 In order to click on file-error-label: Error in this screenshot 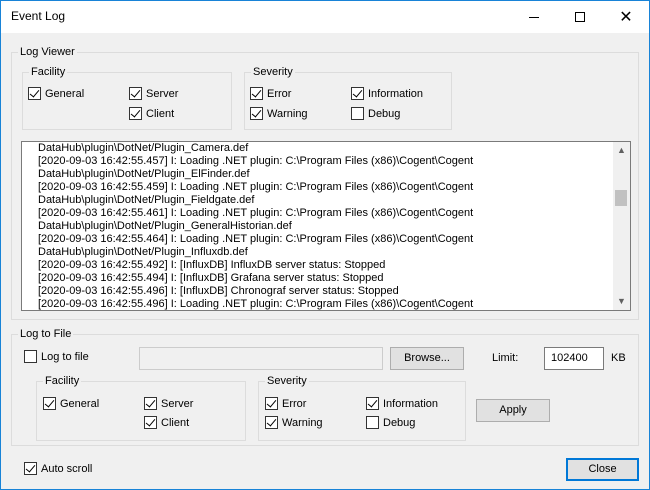, I will do `click(294, 404)`.